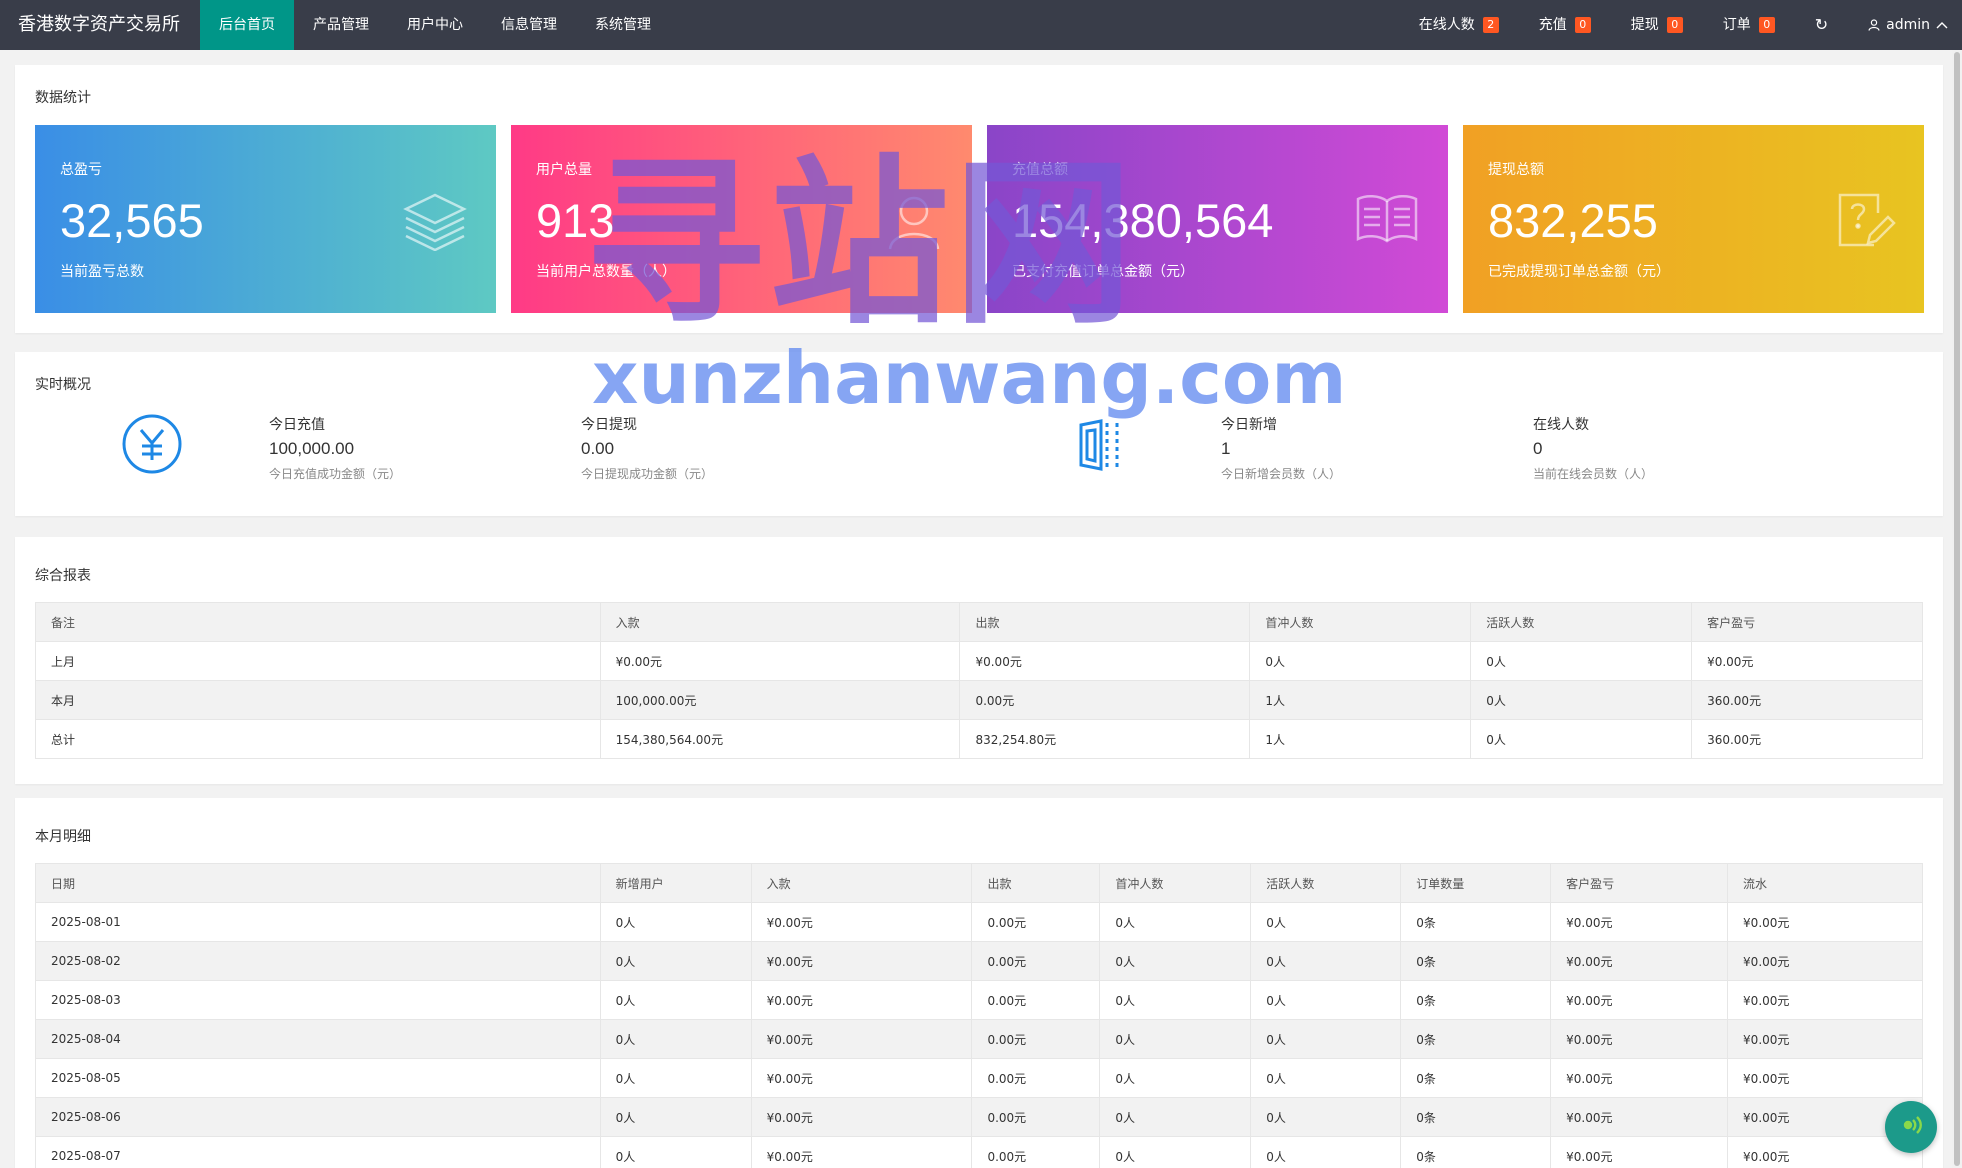  What do you see at coordinates (647, 448) in the screenshot?
I see `today-withdraw: 今日提现 0.00 今日提现成功金额（元）` at bounding box center [647, 448].